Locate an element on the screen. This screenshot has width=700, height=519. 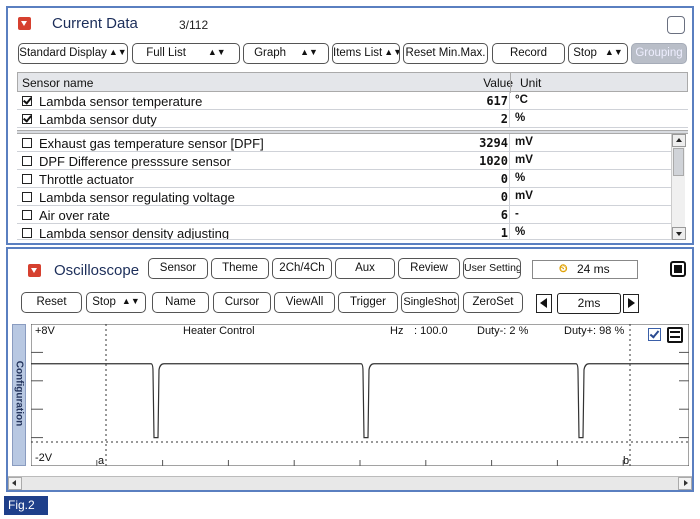
panel-title: Current Data is located at coordinates (95, 23).